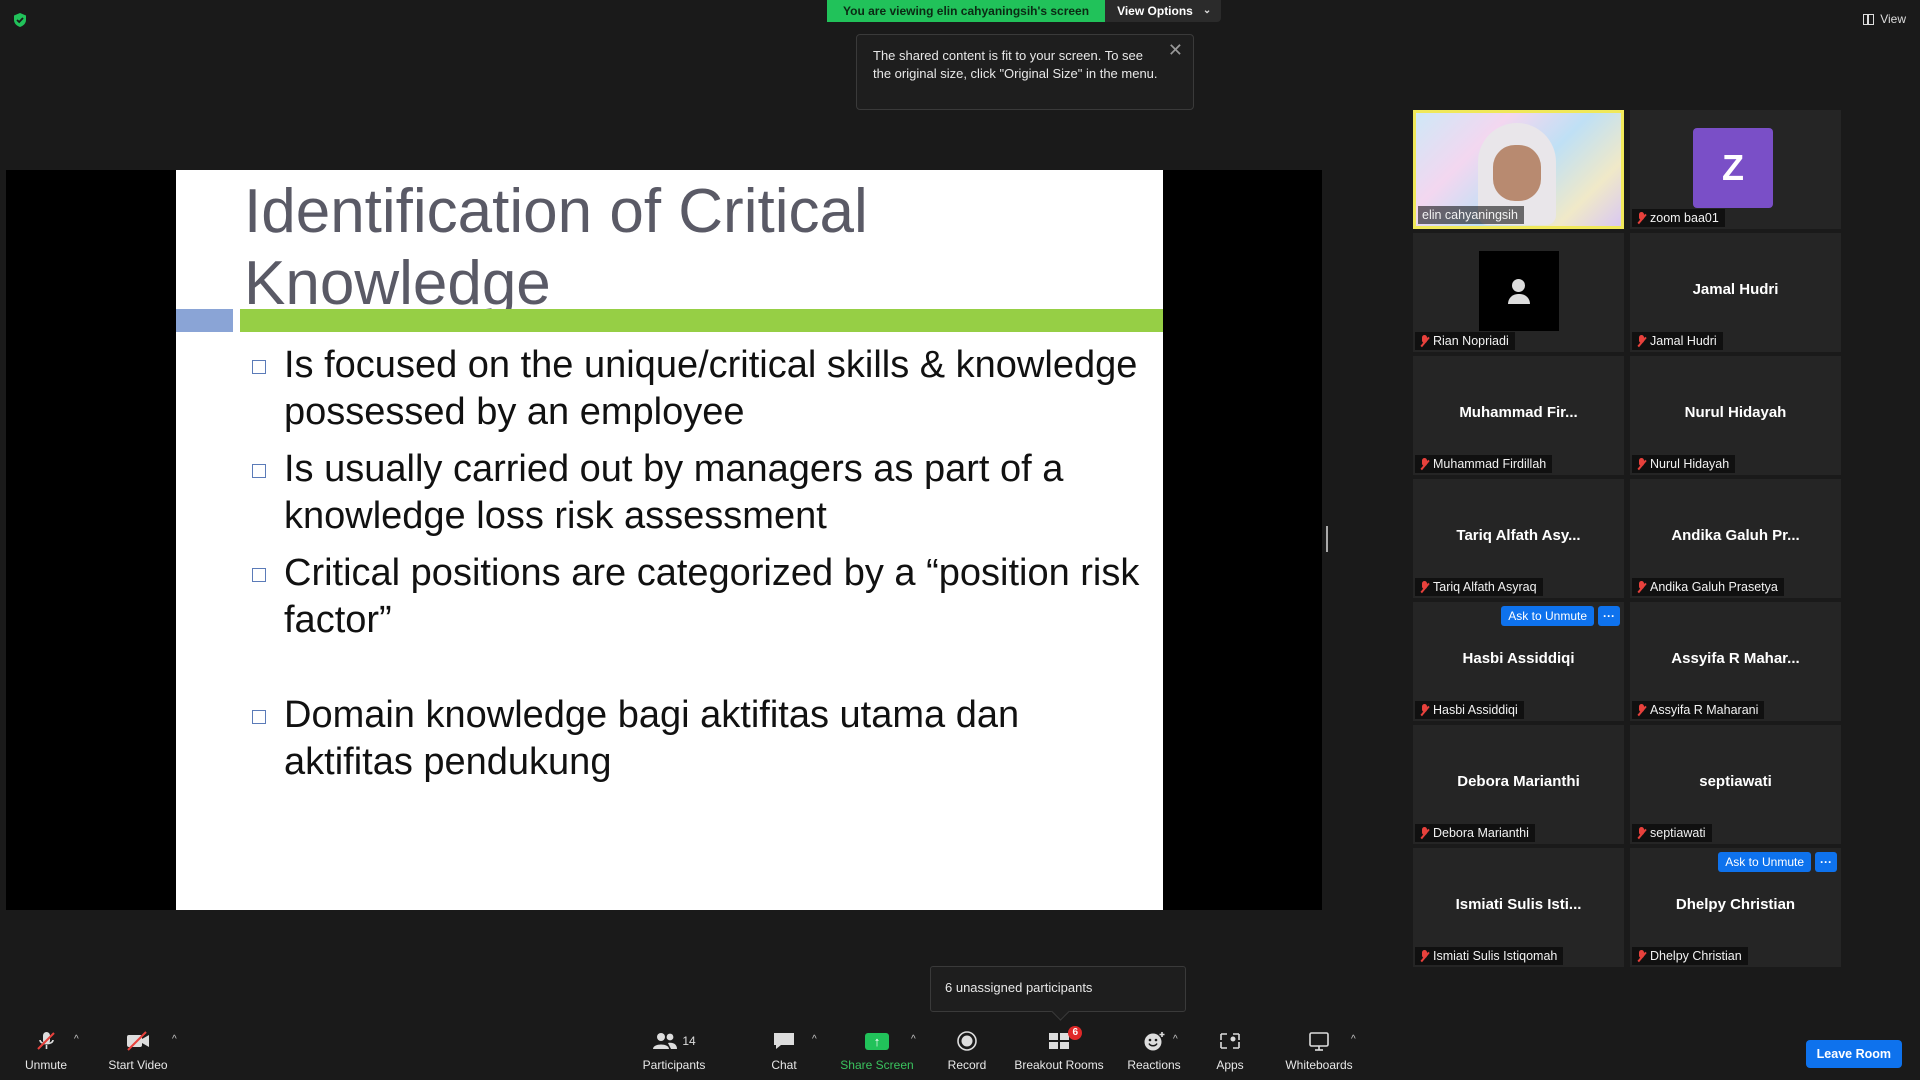 The height and width of the screenshot is (1080, 1920). I want to click on participant-tile: Rian Nopriadi, so click(1518, 292).